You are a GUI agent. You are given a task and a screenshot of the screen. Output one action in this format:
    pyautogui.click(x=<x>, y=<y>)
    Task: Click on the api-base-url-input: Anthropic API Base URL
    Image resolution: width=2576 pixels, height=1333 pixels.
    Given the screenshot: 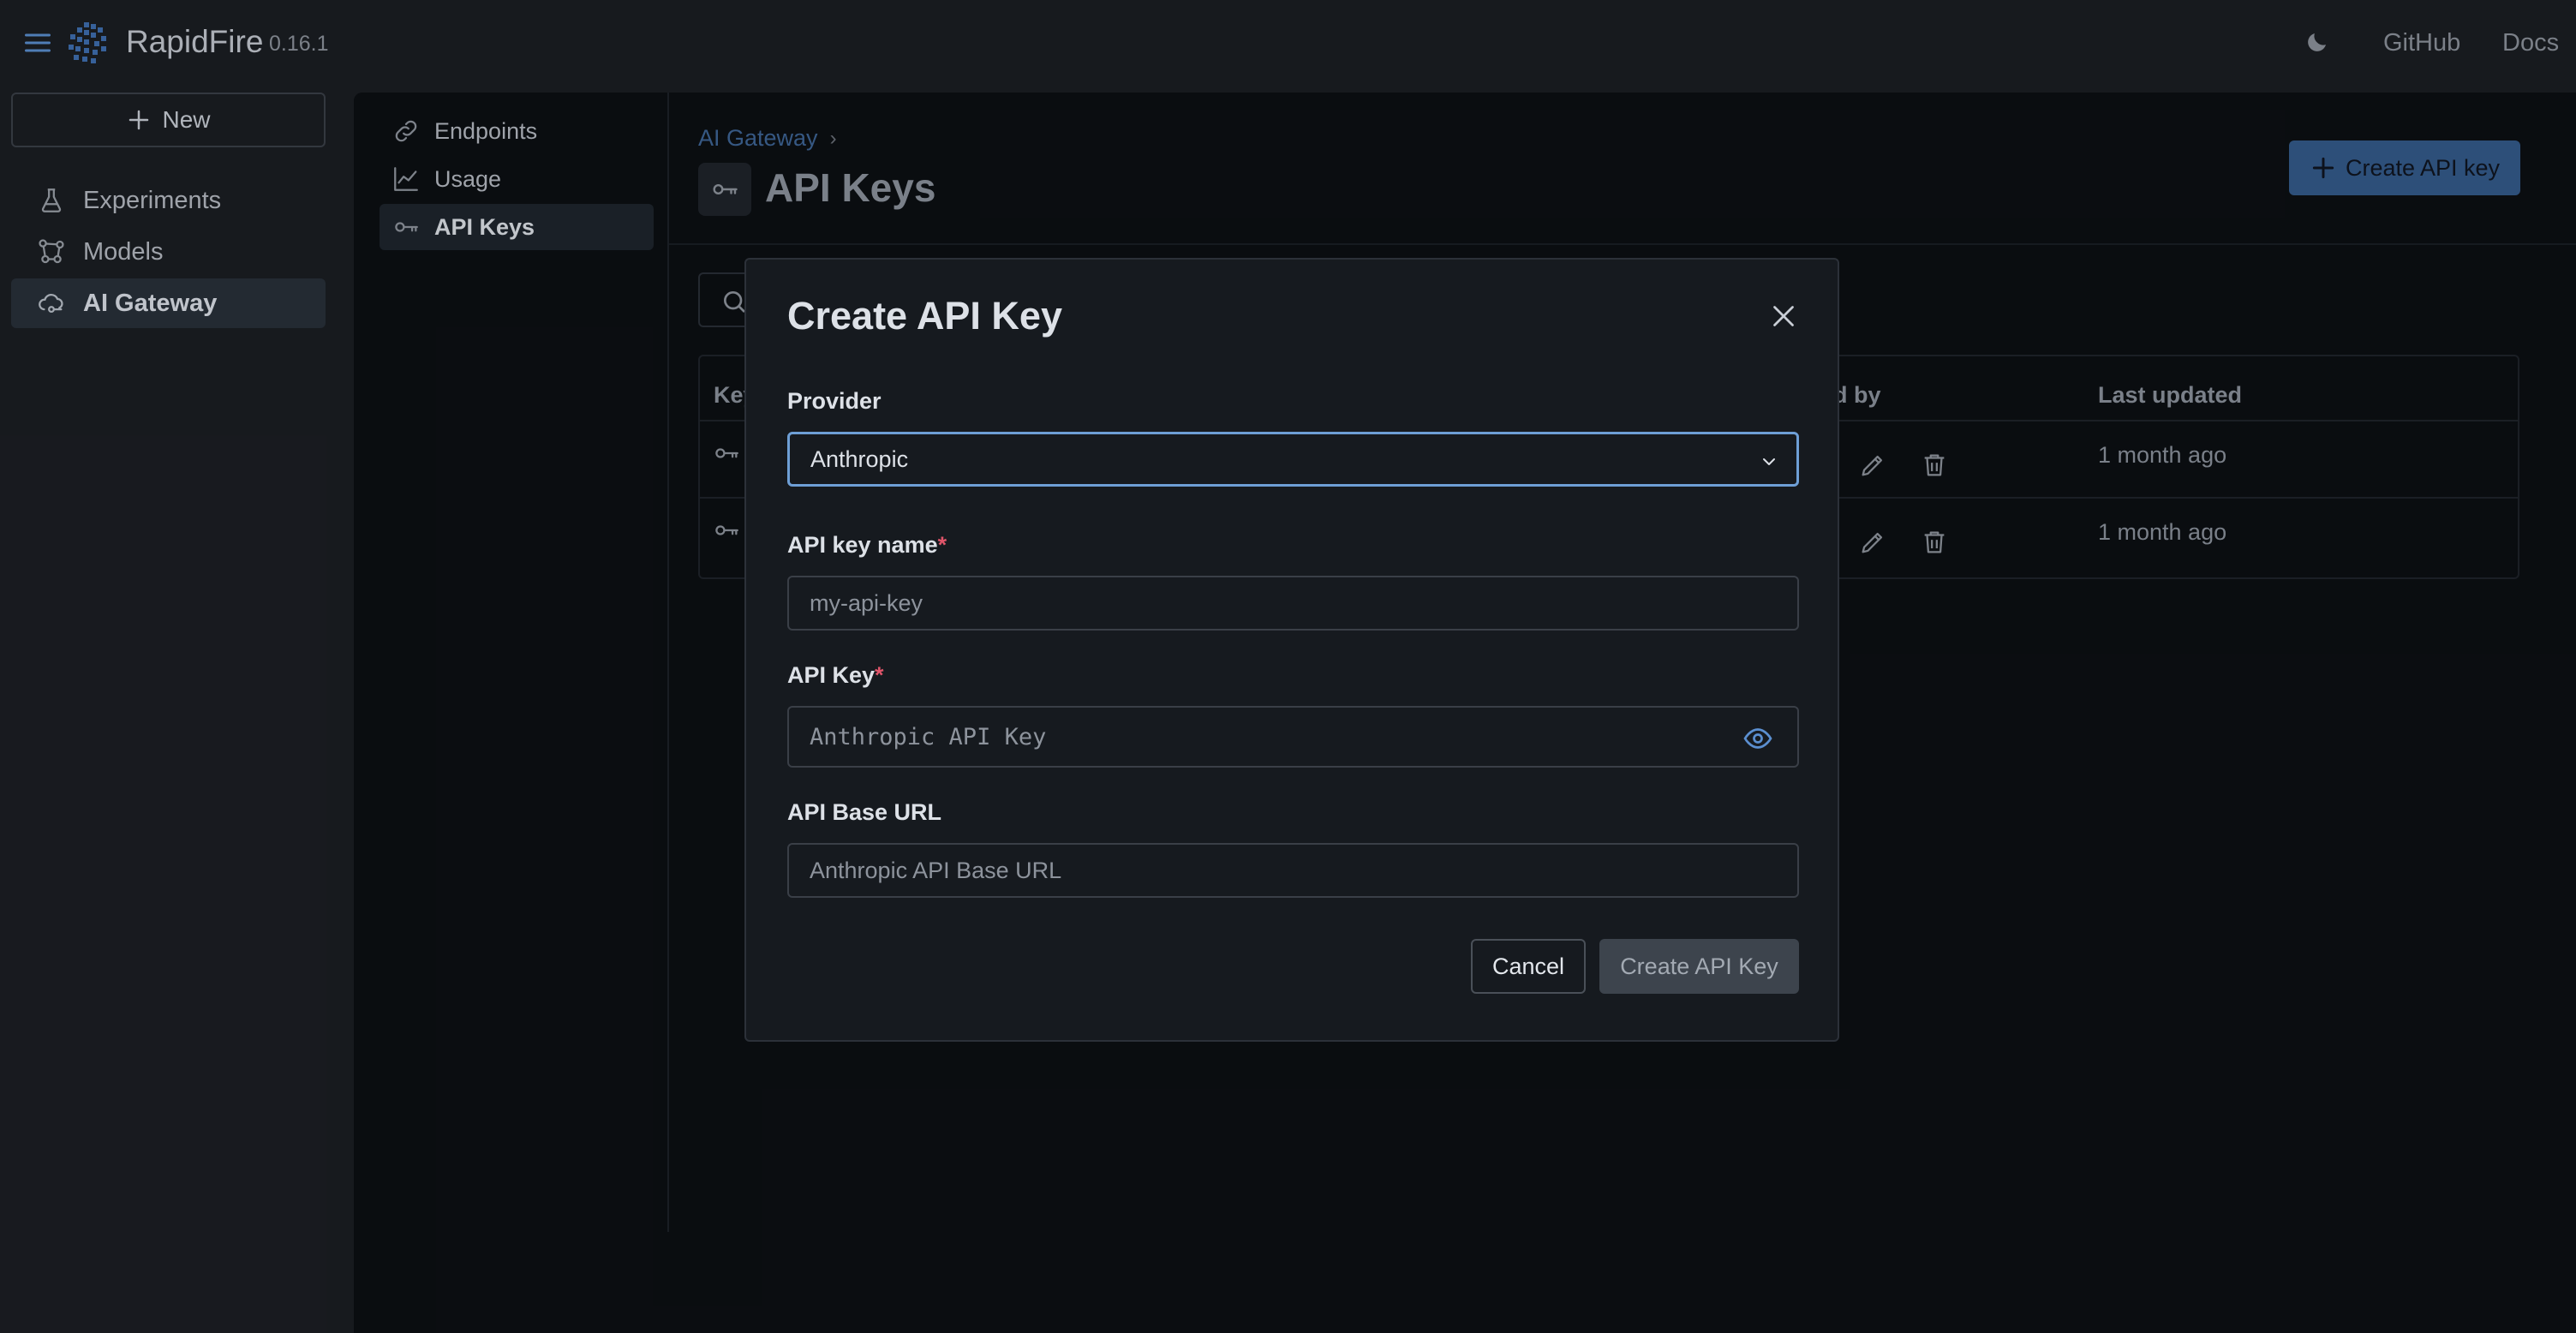 What is the action you would take?
    pyautogui.click(x=1293, y=870)
    